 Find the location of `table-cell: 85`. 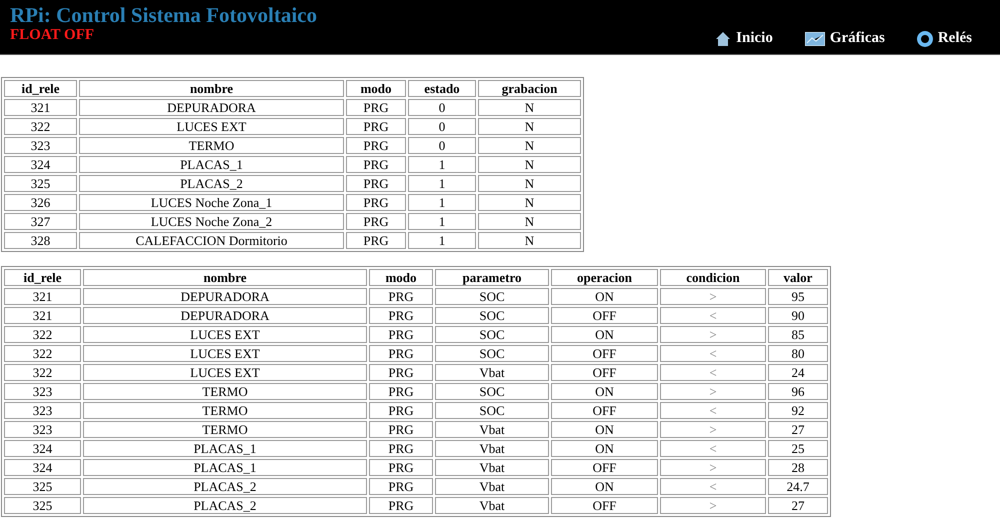

table-cell: 85 is located at coordinates (798, 334).